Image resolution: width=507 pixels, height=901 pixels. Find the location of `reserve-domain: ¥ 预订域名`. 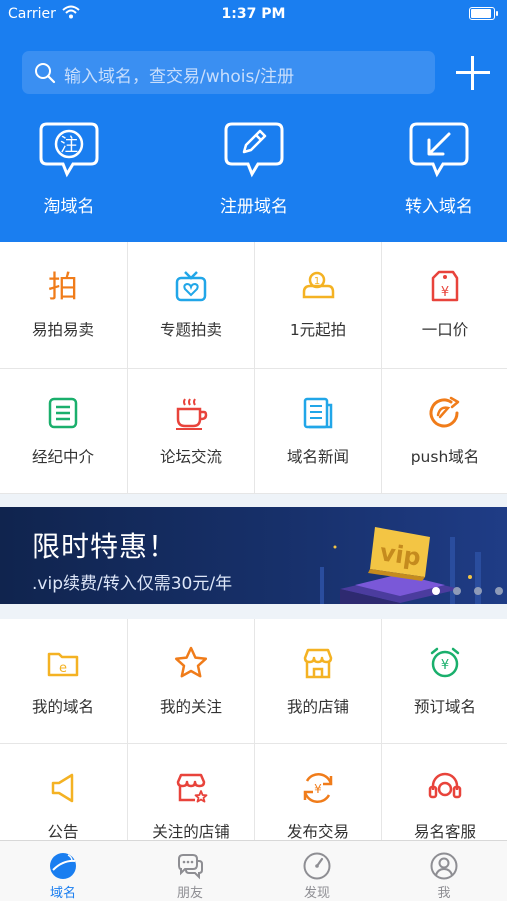

reserve-domain: ¥ 预订域名 is located at coordinates (444, 681).